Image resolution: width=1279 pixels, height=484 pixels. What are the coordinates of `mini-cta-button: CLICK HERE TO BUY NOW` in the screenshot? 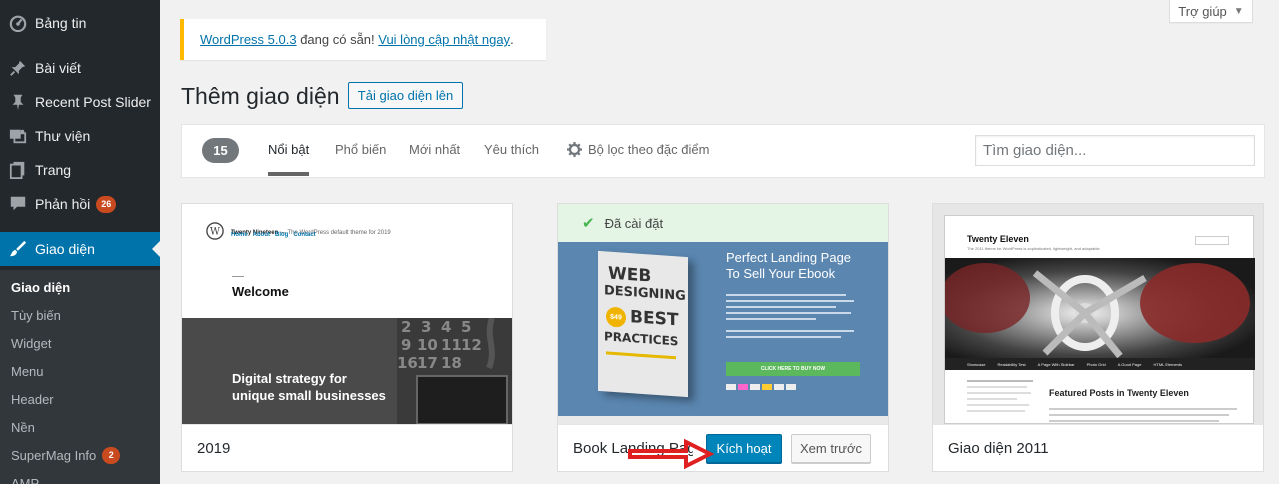 It's located at (793, 369).